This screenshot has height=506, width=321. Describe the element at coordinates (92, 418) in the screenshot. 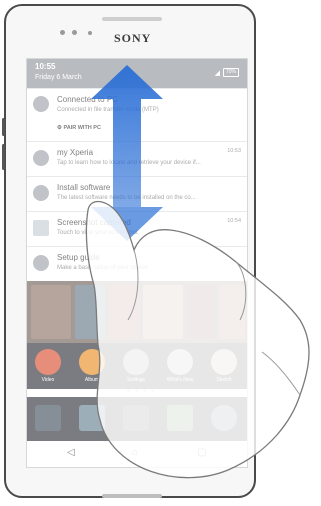

I see `play-store-icon` at that location.